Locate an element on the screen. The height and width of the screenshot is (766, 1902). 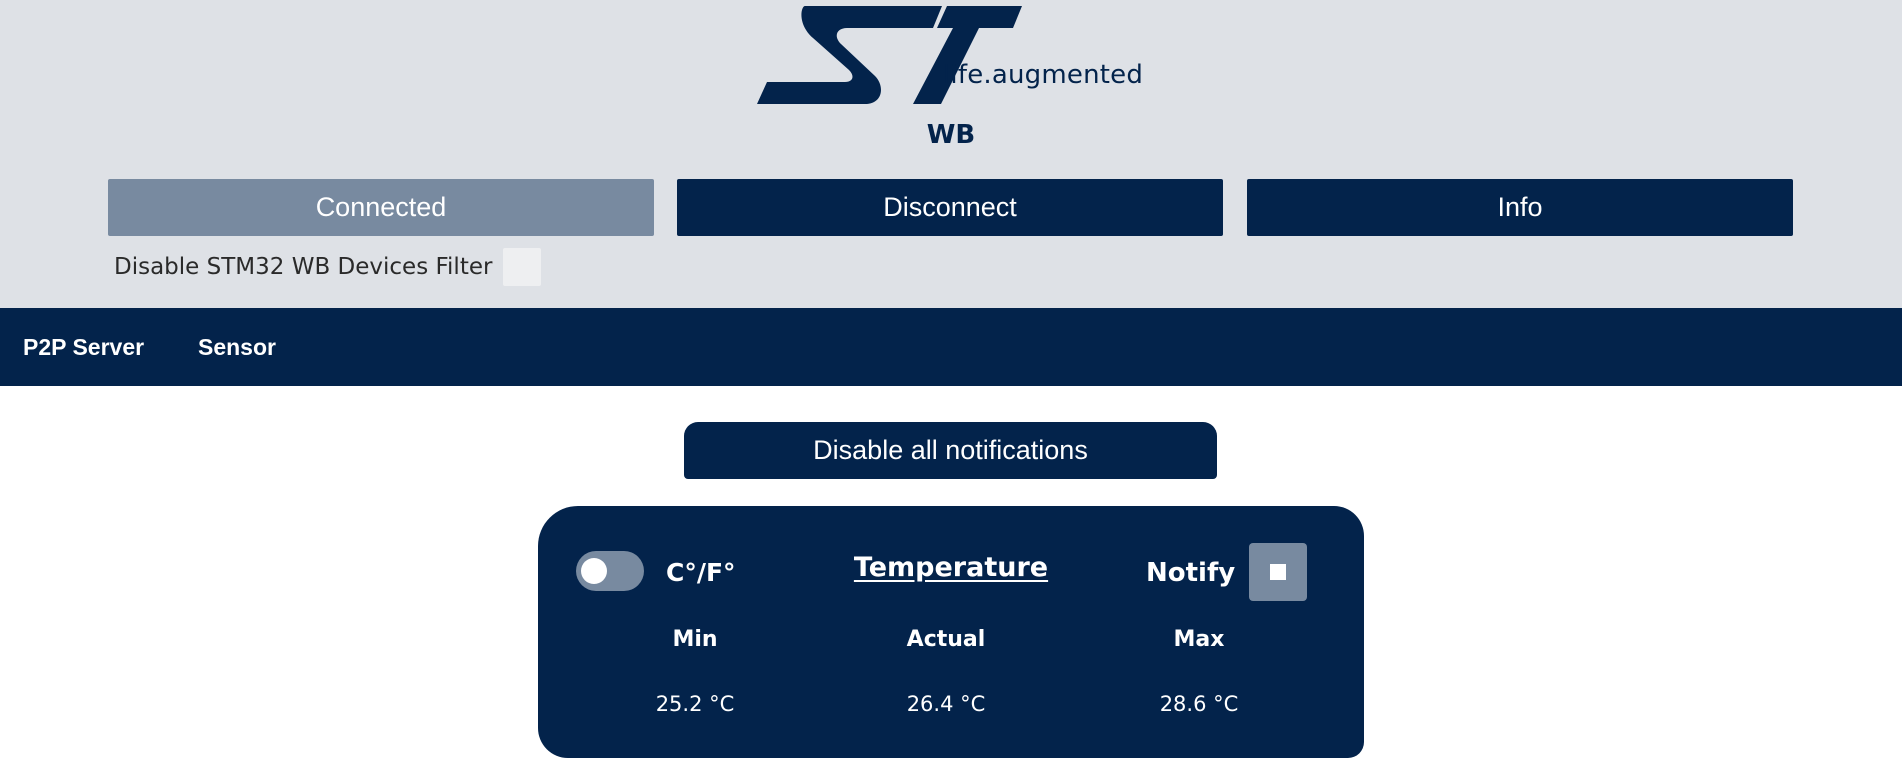
stop-icon is located at coordinates (1278, 572).